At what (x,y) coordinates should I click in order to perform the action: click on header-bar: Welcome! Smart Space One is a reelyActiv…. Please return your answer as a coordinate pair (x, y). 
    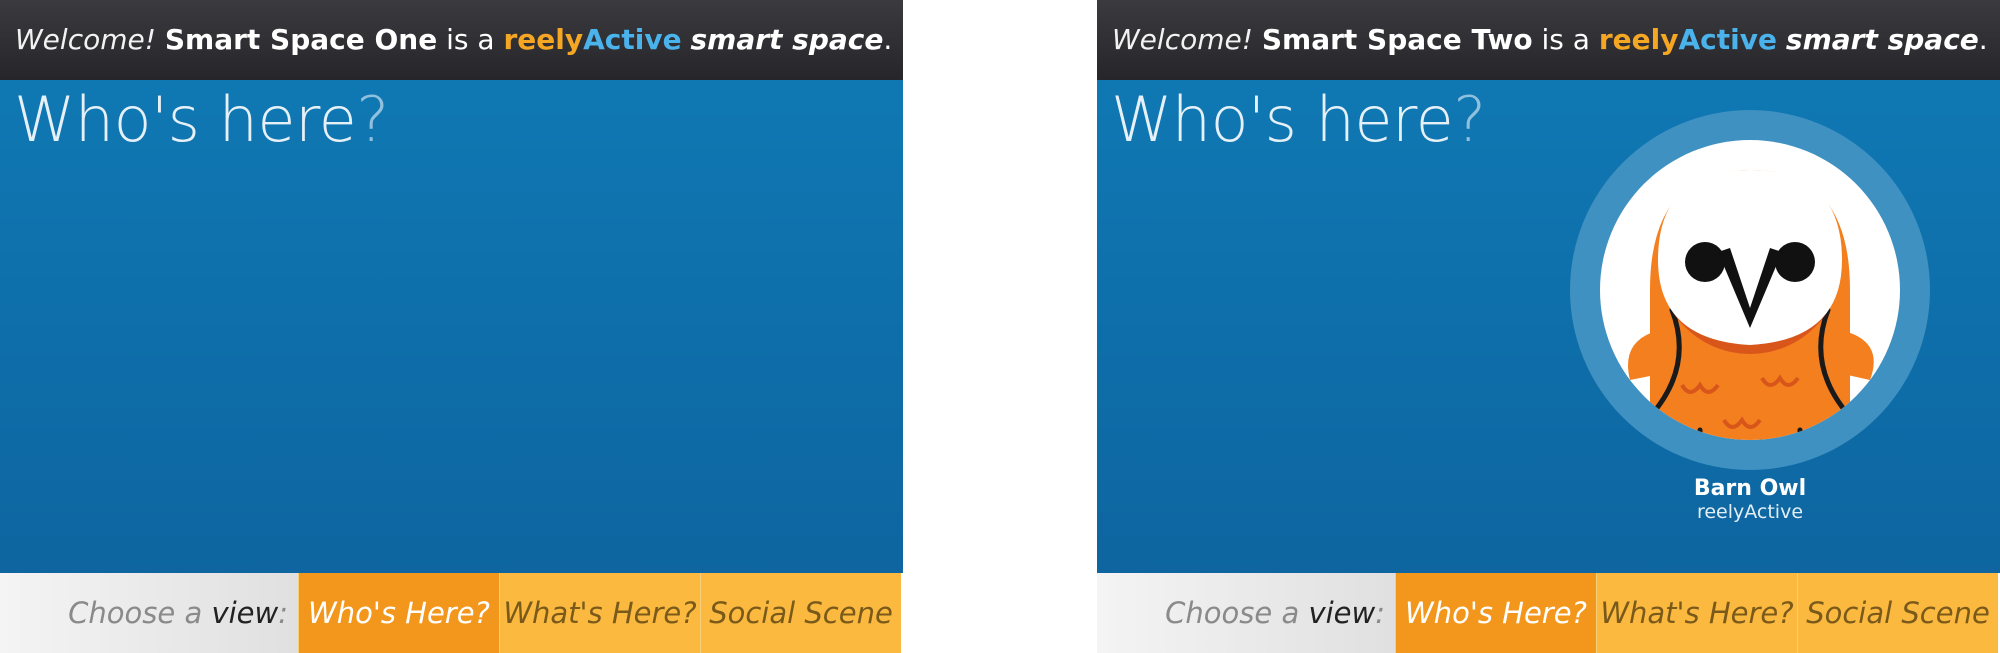
    Looking at the image, I should click on (451, 40).